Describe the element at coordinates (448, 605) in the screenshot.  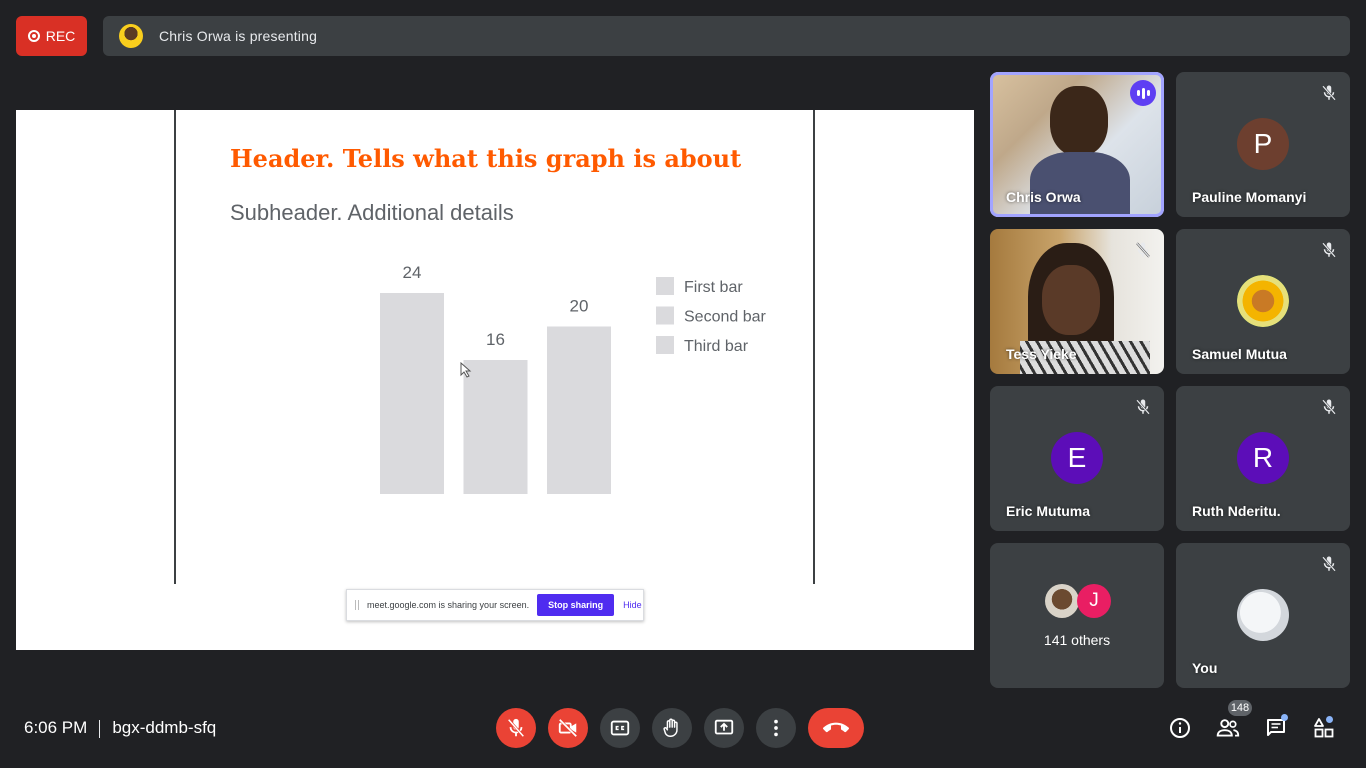
I see `share-notice-text: meet.google.com is sharing your screen.` at that location.